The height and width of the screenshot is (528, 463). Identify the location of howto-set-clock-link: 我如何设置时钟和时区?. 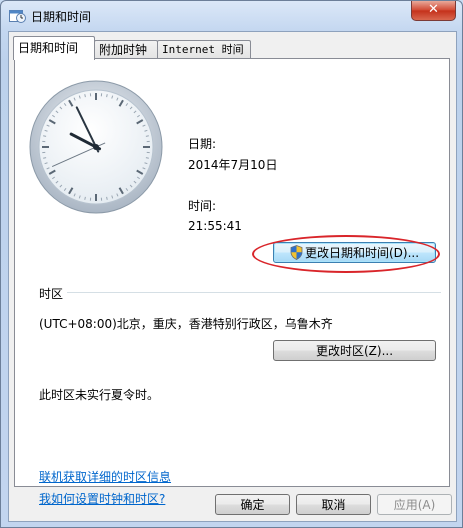
(102, 498).